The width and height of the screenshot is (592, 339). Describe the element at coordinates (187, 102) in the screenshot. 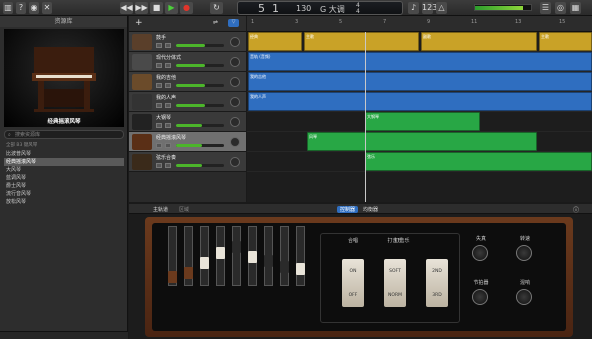

I see `track-header: 我的人声` at that location.